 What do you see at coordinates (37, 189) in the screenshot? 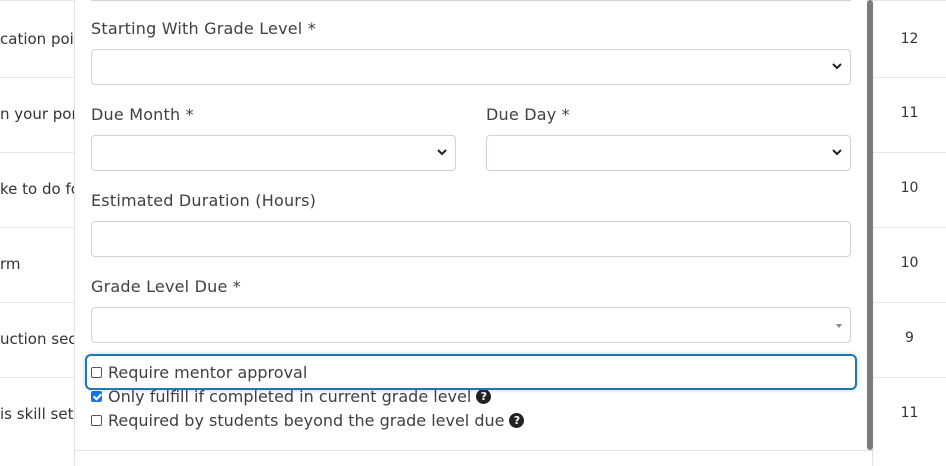
I see `table-cell-text: ke to do fo` at bounding box center [37, 189].